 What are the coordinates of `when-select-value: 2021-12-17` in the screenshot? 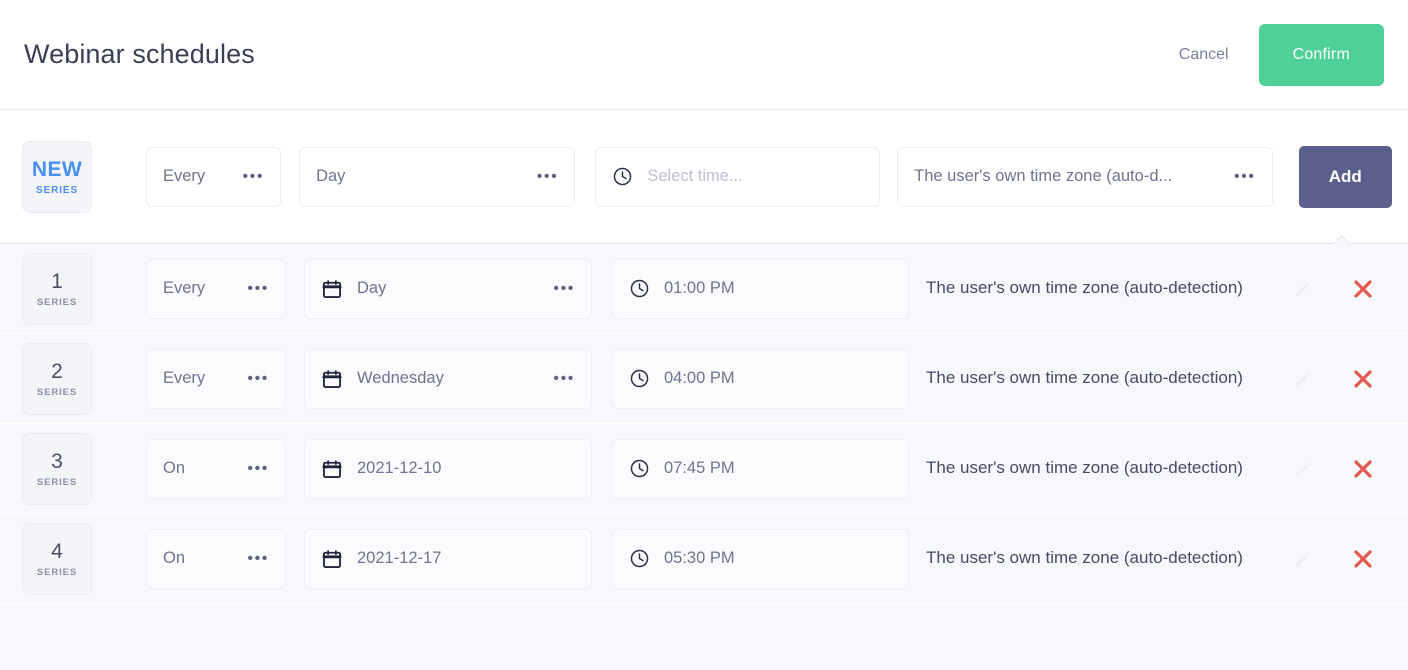 It's located at (399, 558).